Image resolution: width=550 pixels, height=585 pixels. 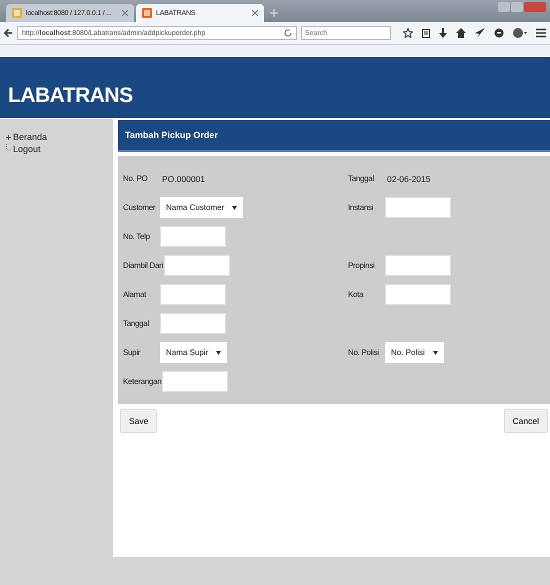 I want to click on avatar-icon, so click(x=520, y=33).